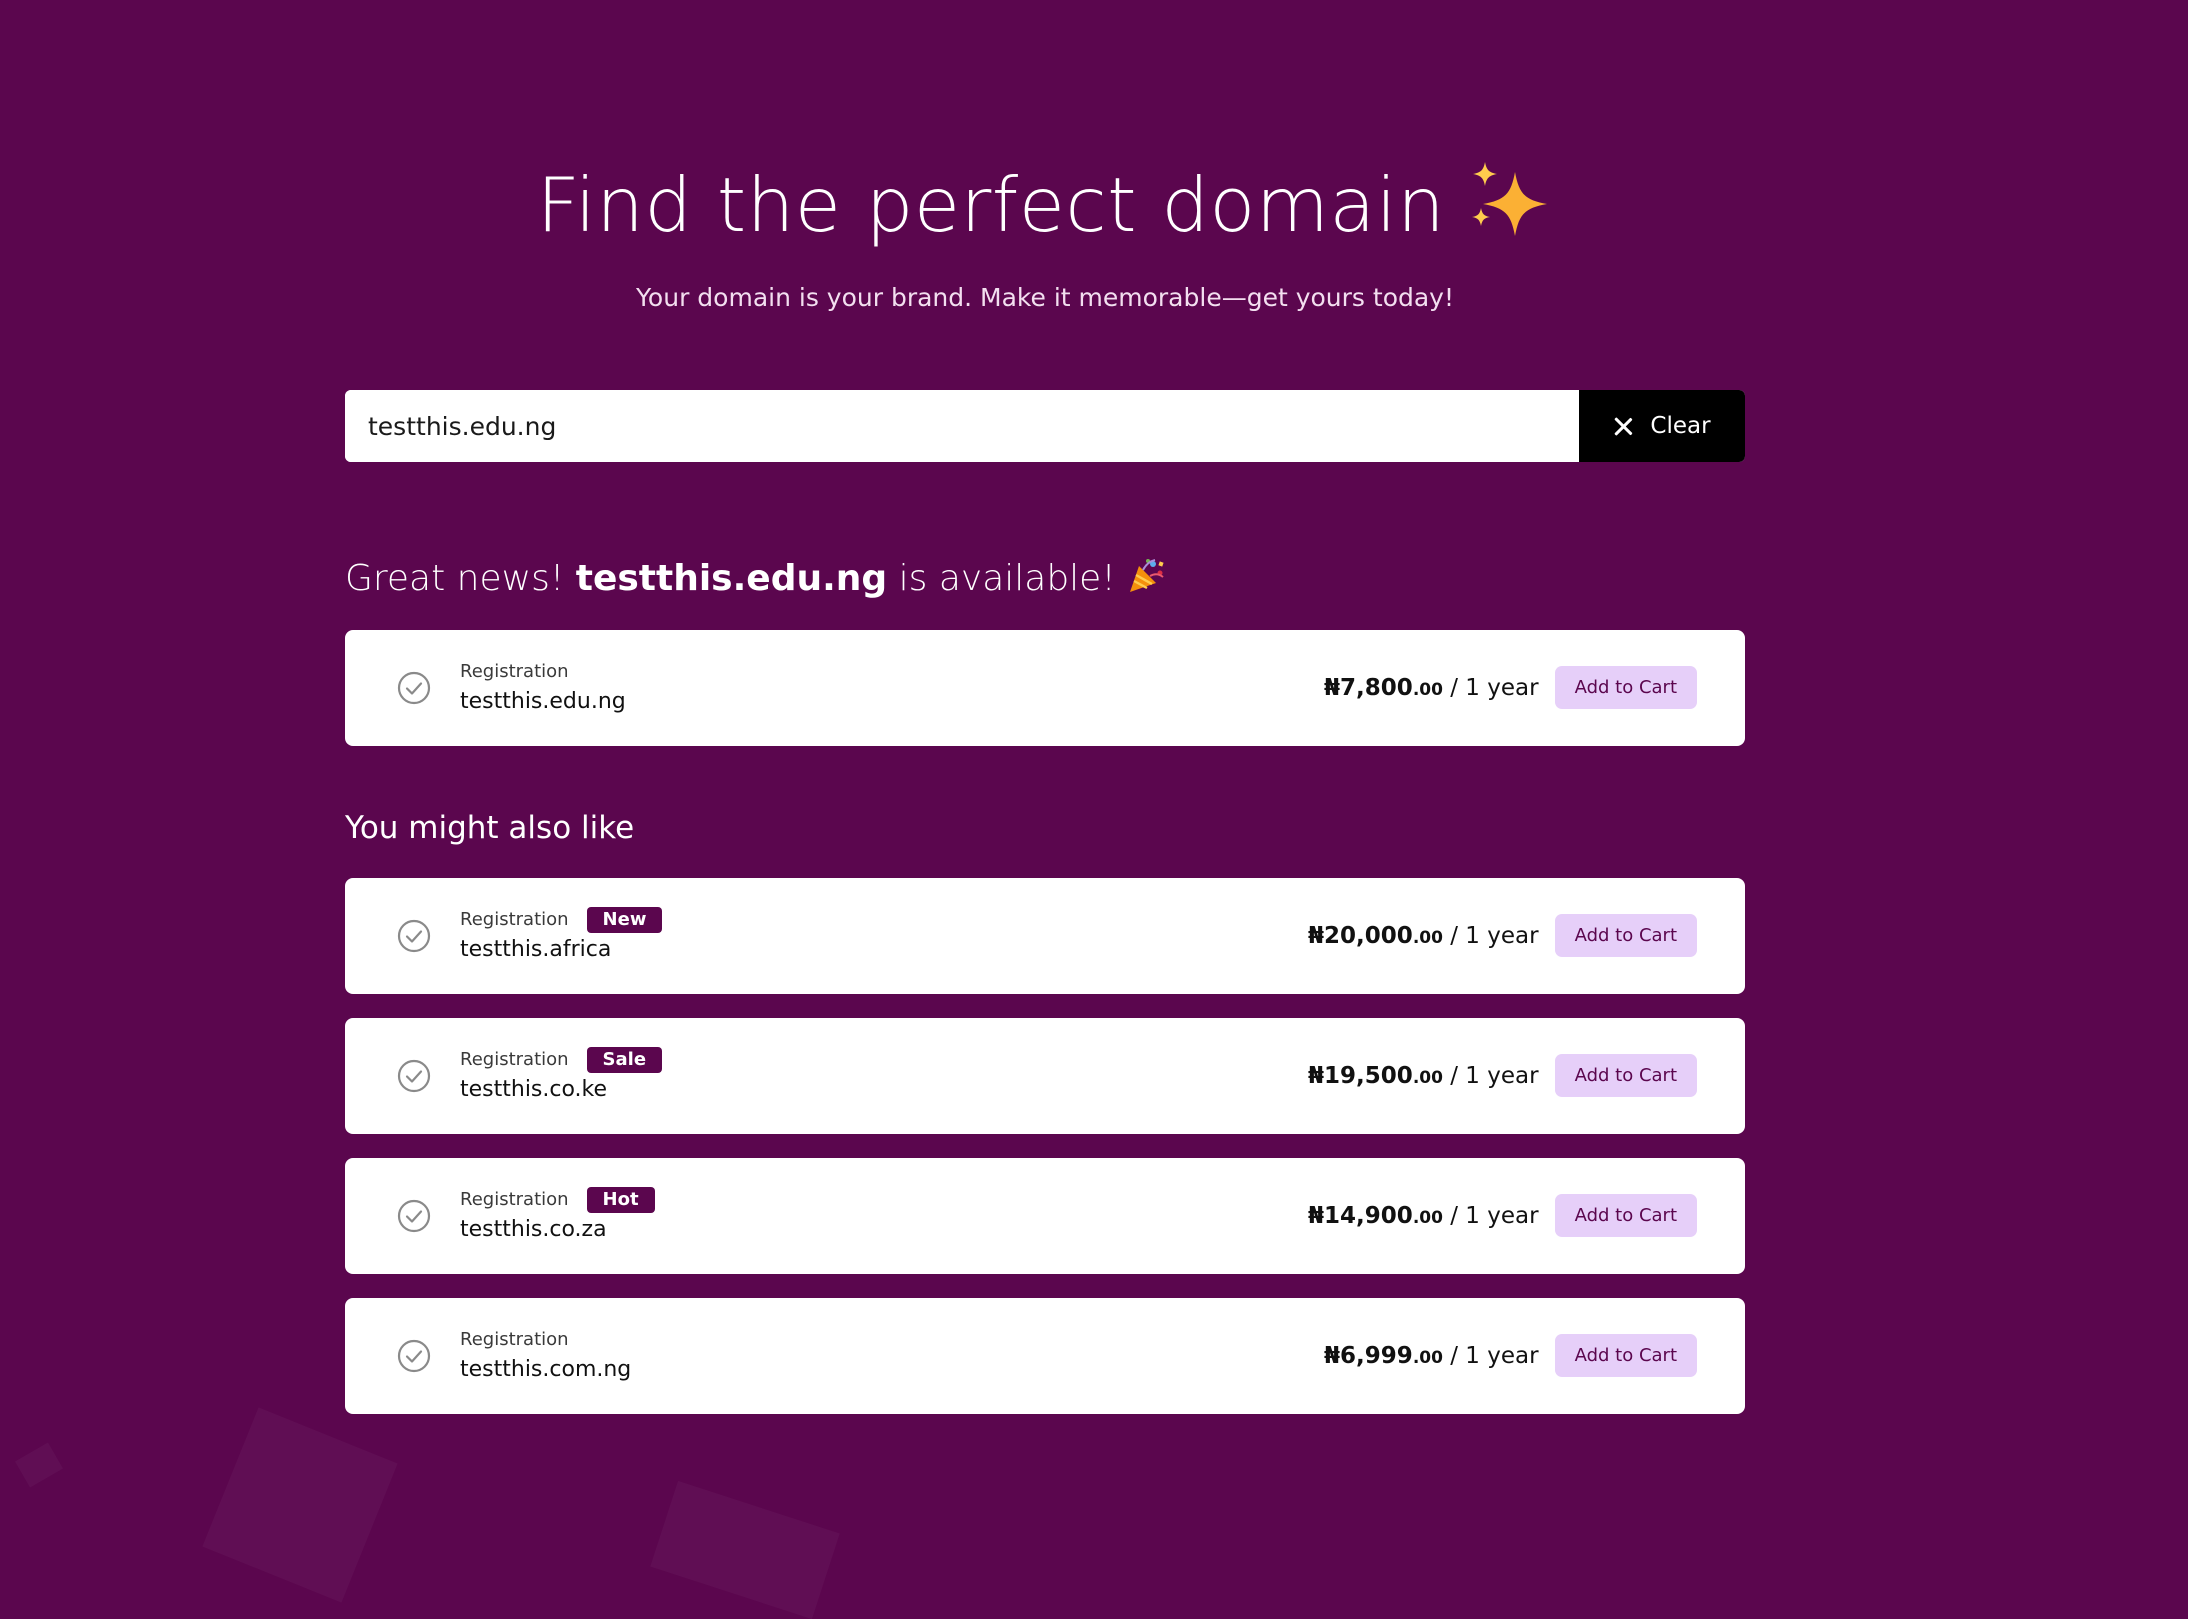  I want to click on price-area: ₦14,900.00 / 1 year Add to Cart, so click(1502, 1215).